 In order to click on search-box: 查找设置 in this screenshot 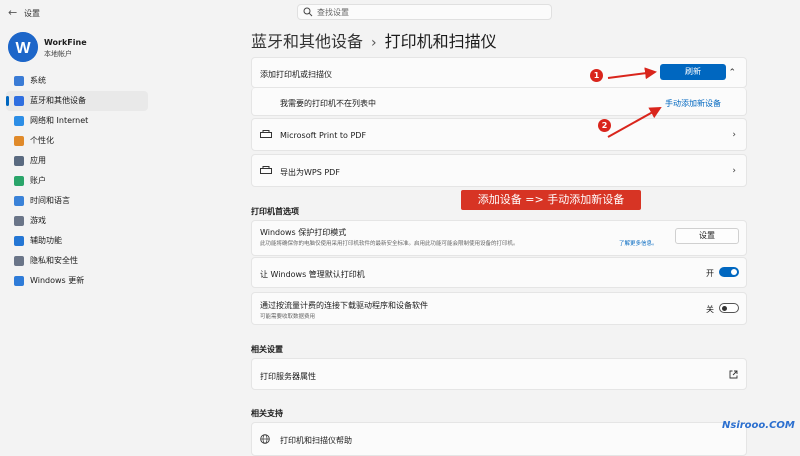, I will do `click(424, 12)`.